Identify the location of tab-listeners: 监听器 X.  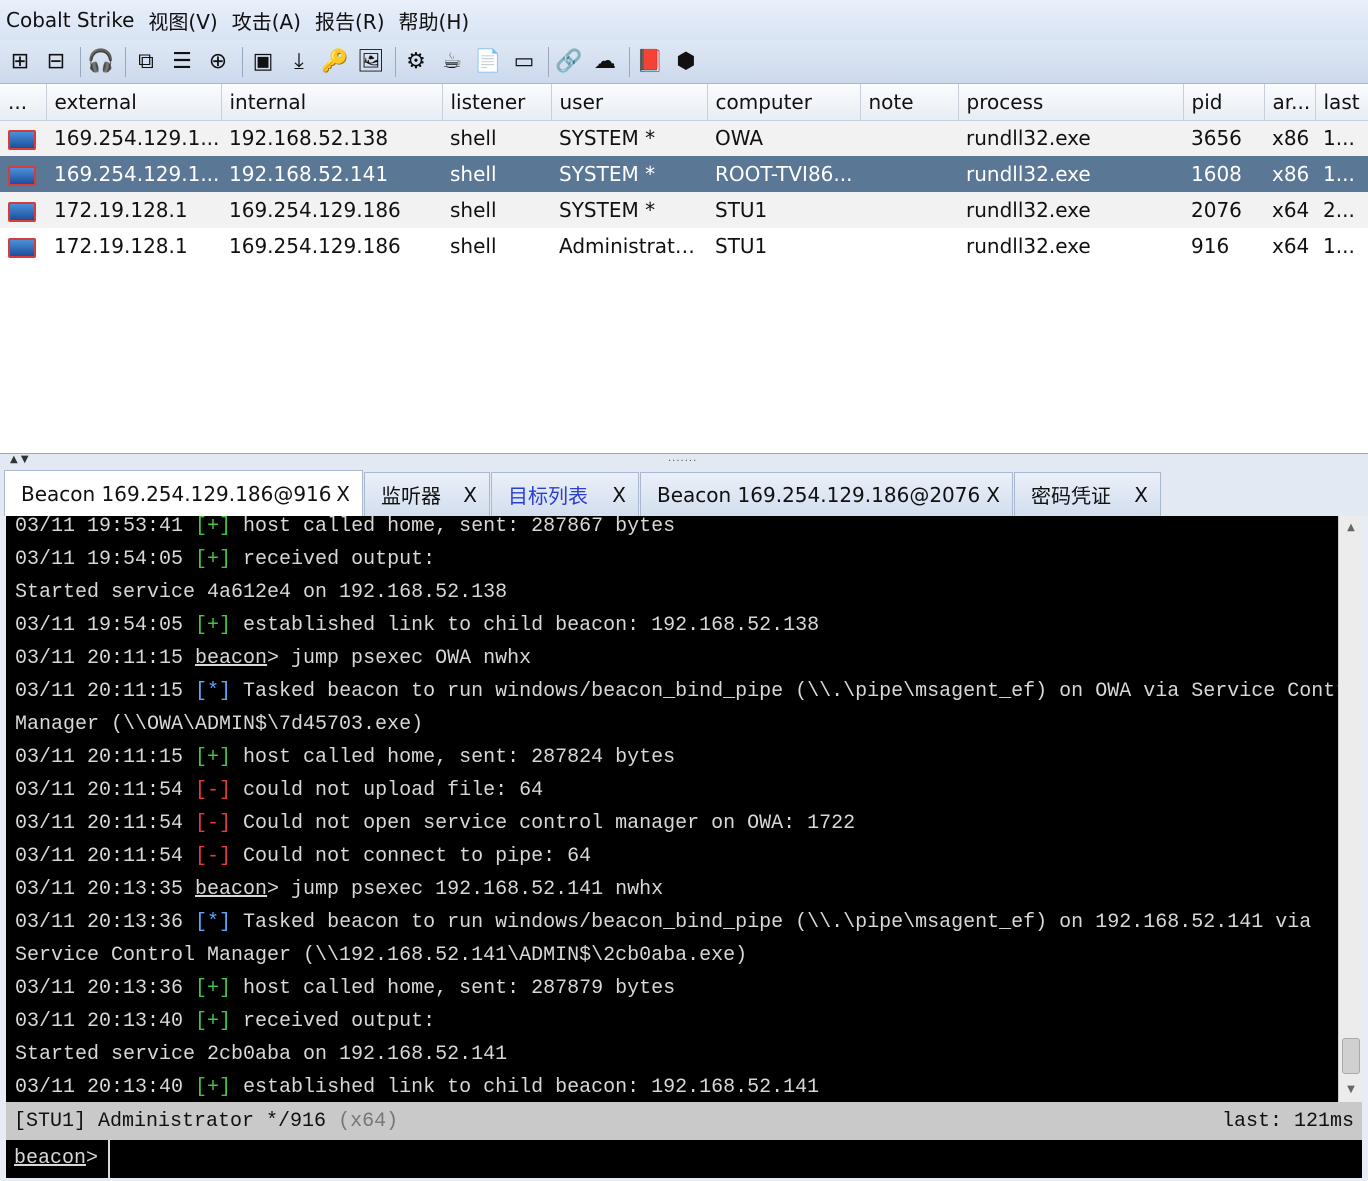
(427, 494).